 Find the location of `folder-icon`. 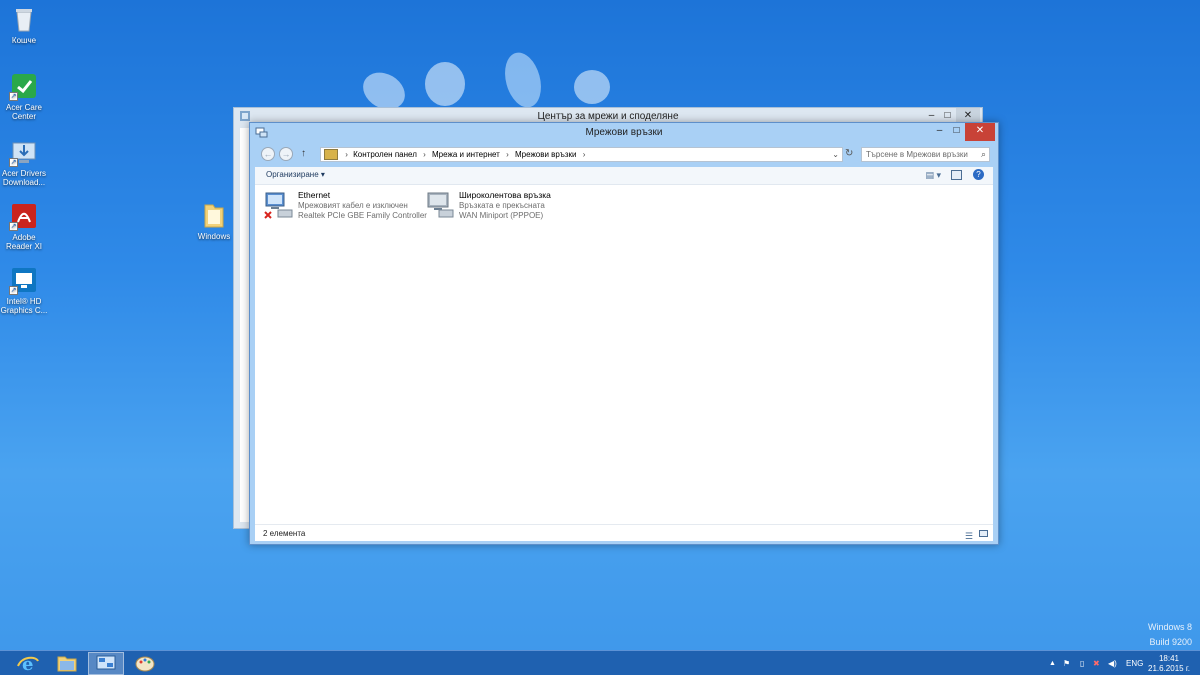

folder-icon is located at coordinates (214, 215).